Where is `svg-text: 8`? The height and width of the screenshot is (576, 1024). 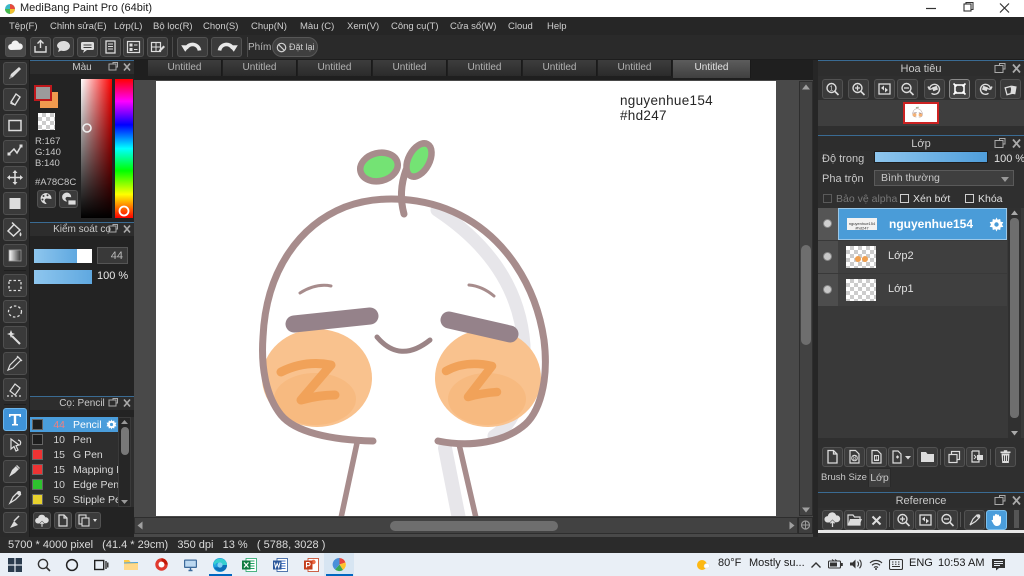
svg-text: 8 is located at coordinates (855, 459).